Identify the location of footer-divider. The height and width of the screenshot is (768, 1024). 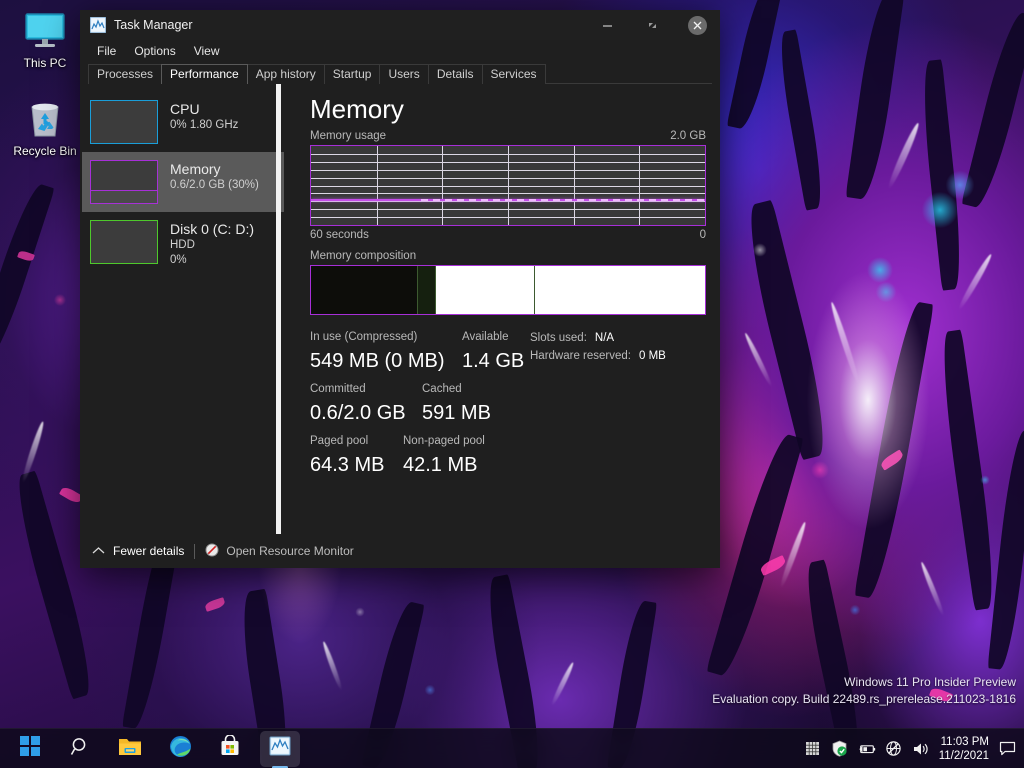
(195, 551).